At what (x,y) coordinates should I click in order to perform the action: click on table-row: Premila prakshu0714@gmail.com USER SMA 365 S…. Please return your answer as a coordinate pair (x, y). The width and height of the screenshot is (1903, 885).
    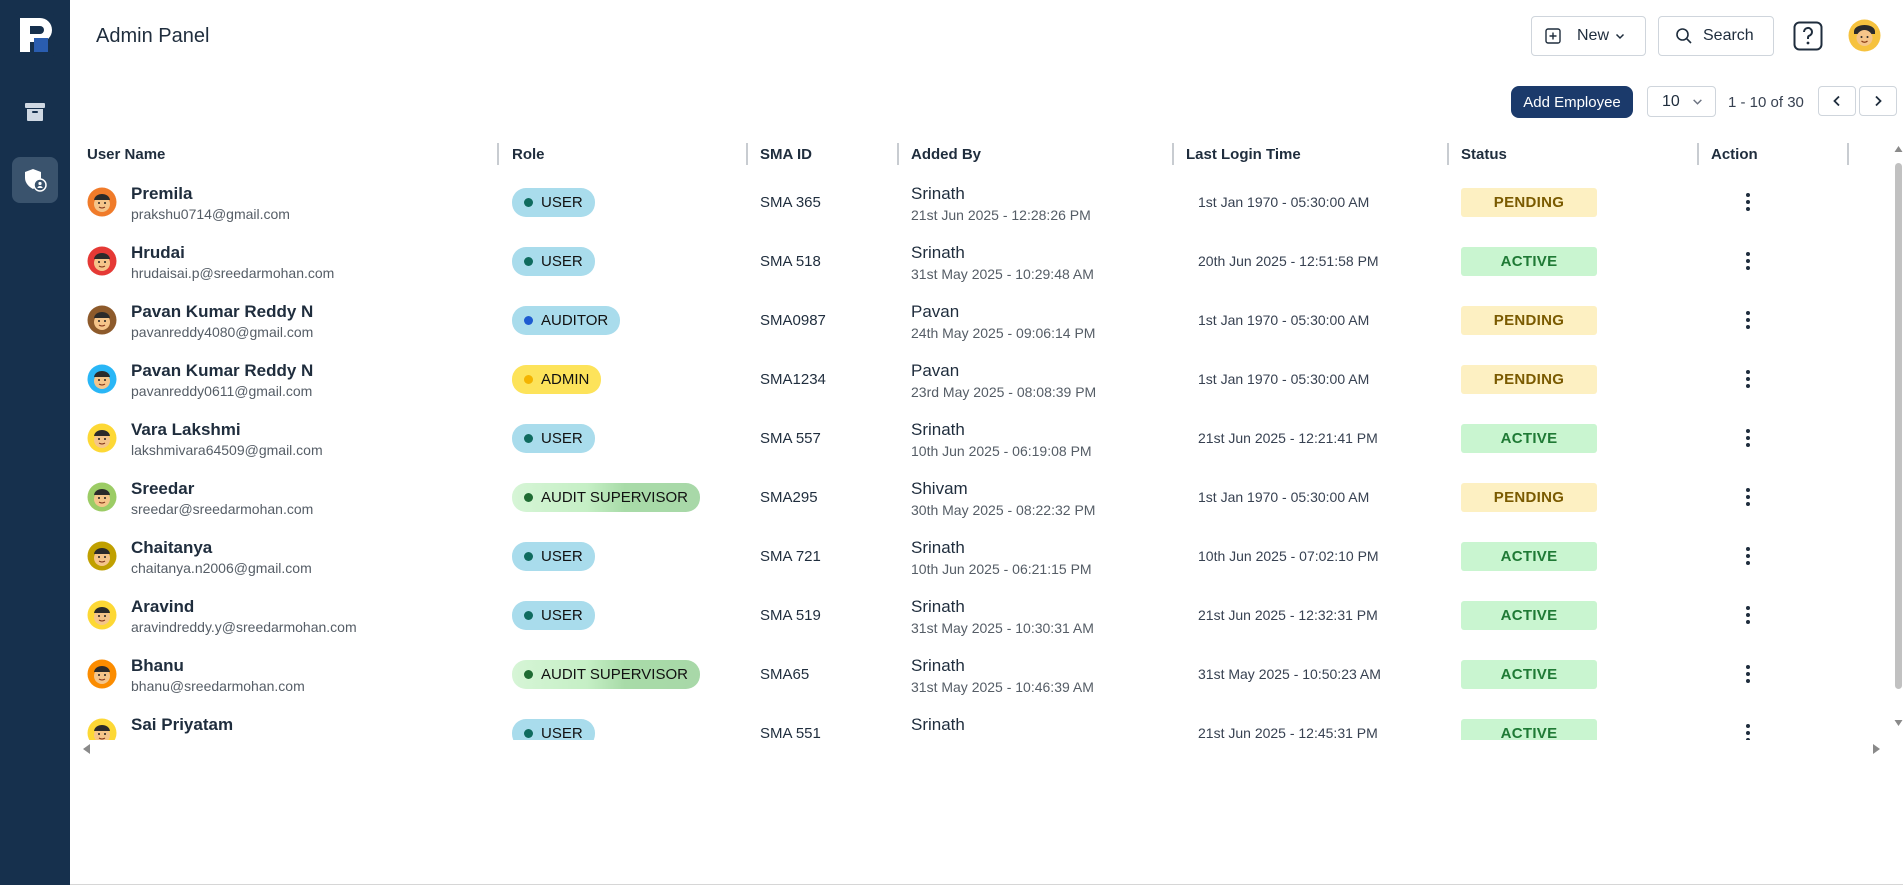
    Looking at the image, I should click on (982, 205).